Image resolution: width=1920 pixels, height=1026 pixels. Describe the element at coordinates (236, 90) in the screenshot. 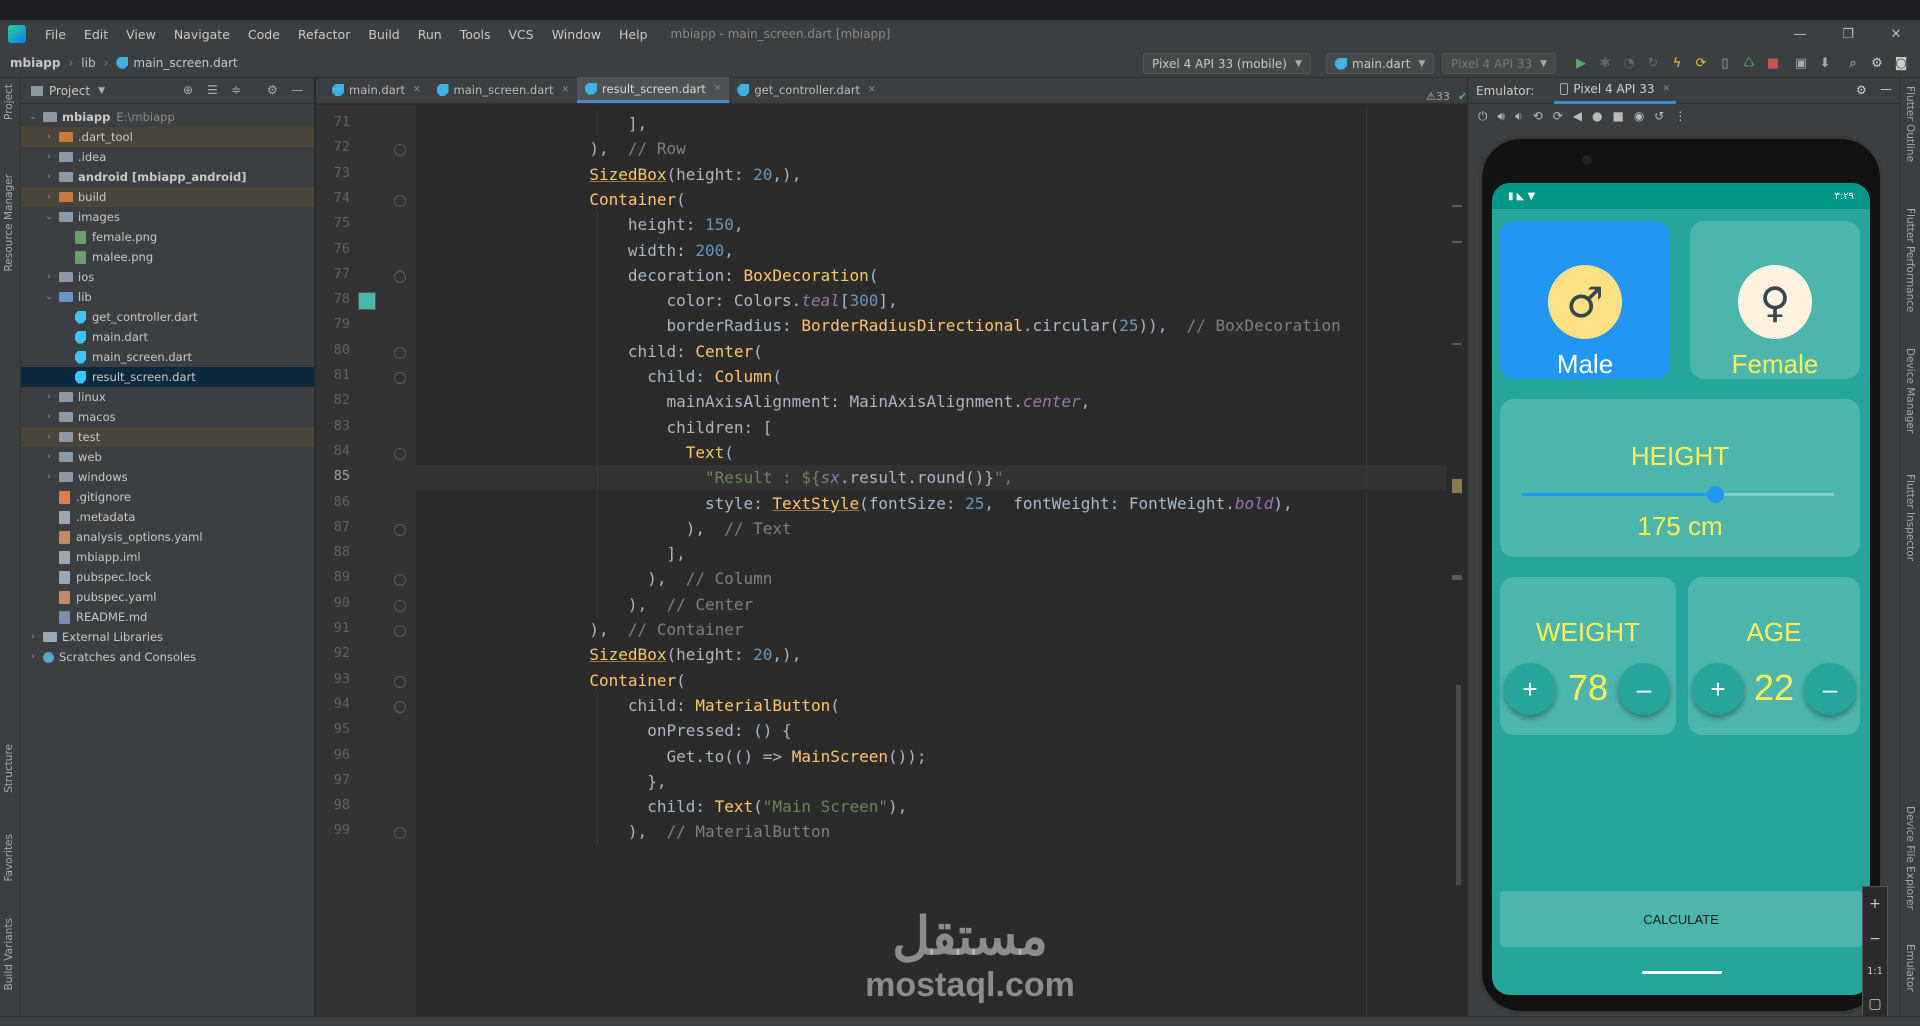

I see `collapse-all-icon: ≑` at that location.